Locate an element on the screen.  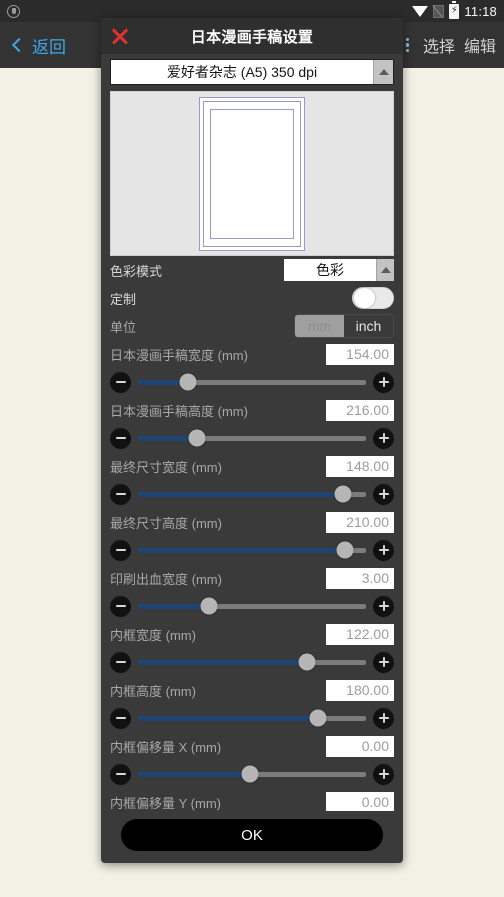
slider-label-row: 内框宽度 (mm) 122.00 is located at coordinates (252, 634).